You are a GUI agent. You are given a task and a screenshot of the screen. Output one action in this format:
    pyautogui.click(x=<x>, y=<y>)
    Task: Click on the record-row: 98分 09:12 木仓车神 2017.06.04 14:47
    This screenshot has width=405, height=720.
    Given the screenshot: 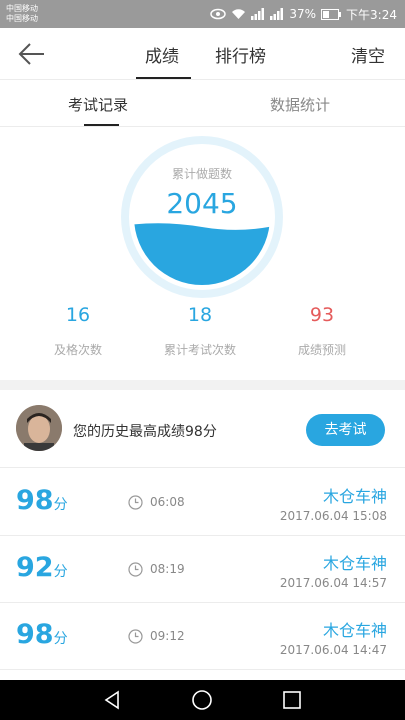 What is the action you would take?
    pyautogui.click(x=202, y=636)
    